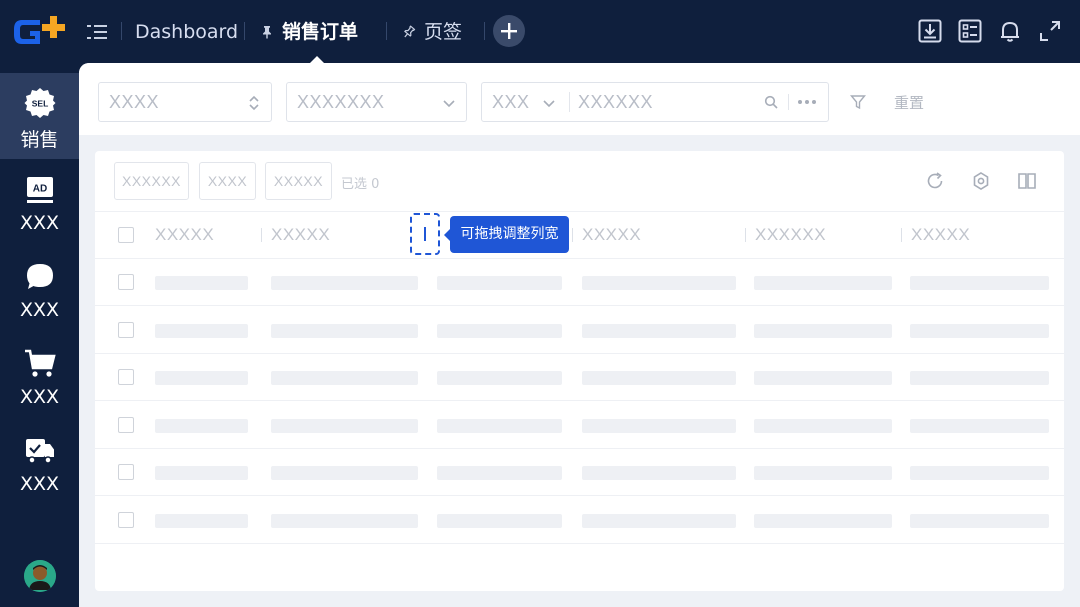 The width and height of the screenshot is (1080, 607). I want to click on sidebar-item-delivery: XXX, so click(39, 464).